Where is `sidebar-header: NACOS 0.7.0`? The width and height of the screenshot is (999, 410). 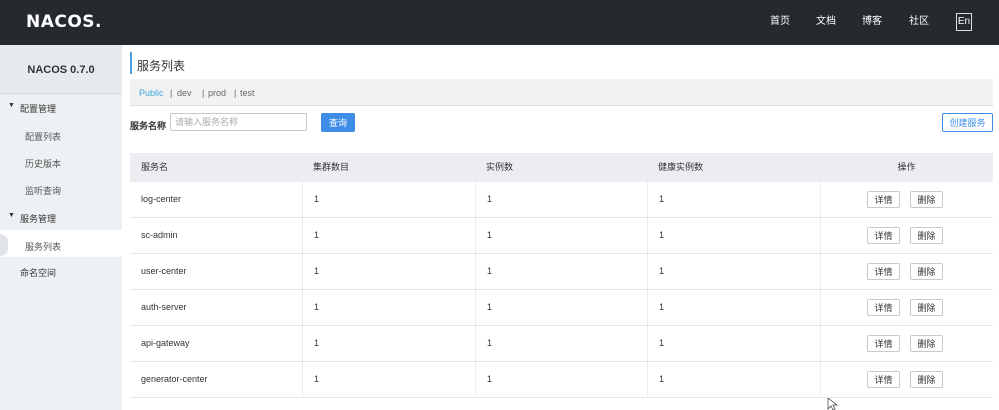
sidebar-header: NACOS 0.7.0 is located at coordinates (61, 69).